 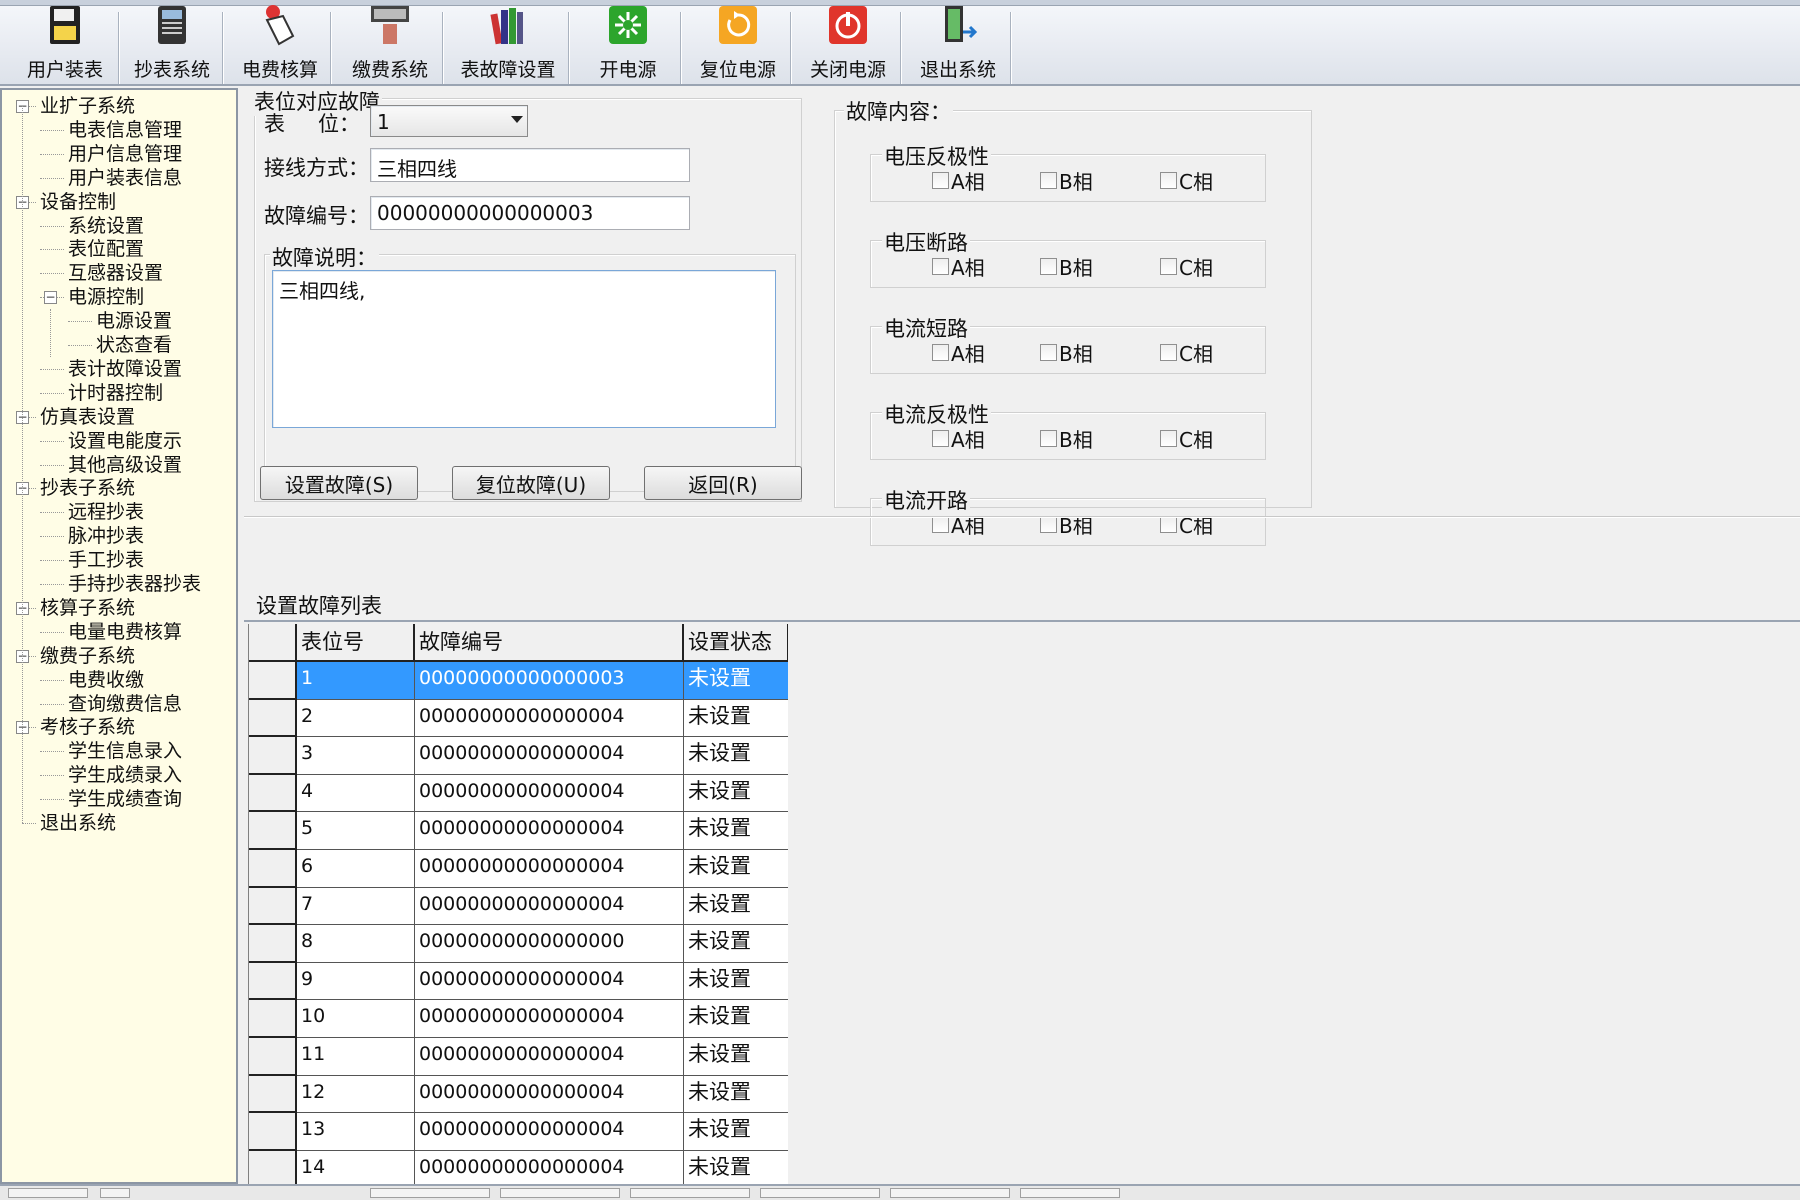 I want to click on toolbar-button: 抄表系统, so click(x=172, y=45).